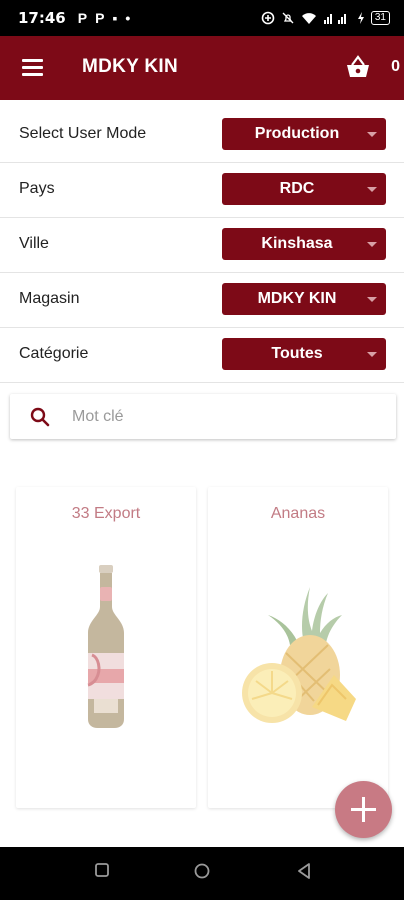 Image resolution: width=404 pixels, height=900 pixels. What do you see at coordinates (202, 18) in the screenshot?
I see `status-bar: 17:46 P P ▪ • 31` at bounding box center [202, 18].